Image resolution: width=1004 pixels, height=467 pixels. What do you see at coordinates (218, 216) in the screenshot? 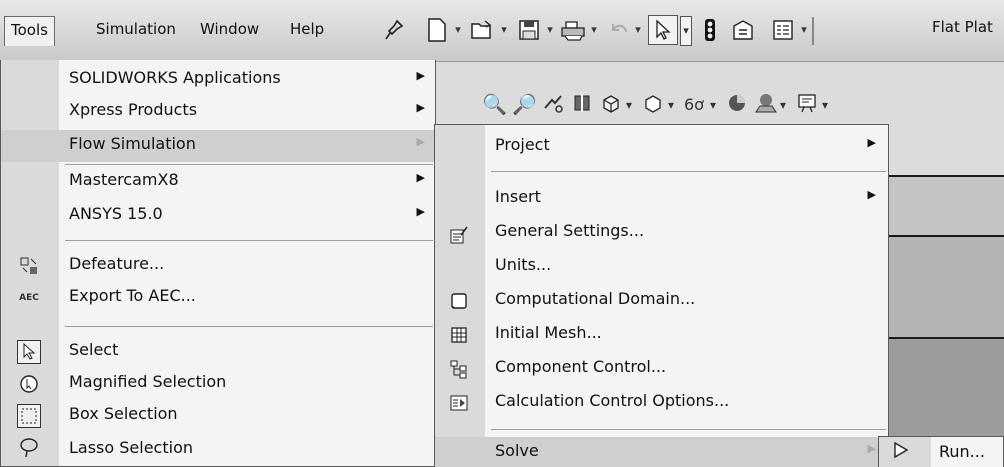
I see `menu-item-ansys: ANSYS 15.0 ▶` at bounding box center [218, 216].